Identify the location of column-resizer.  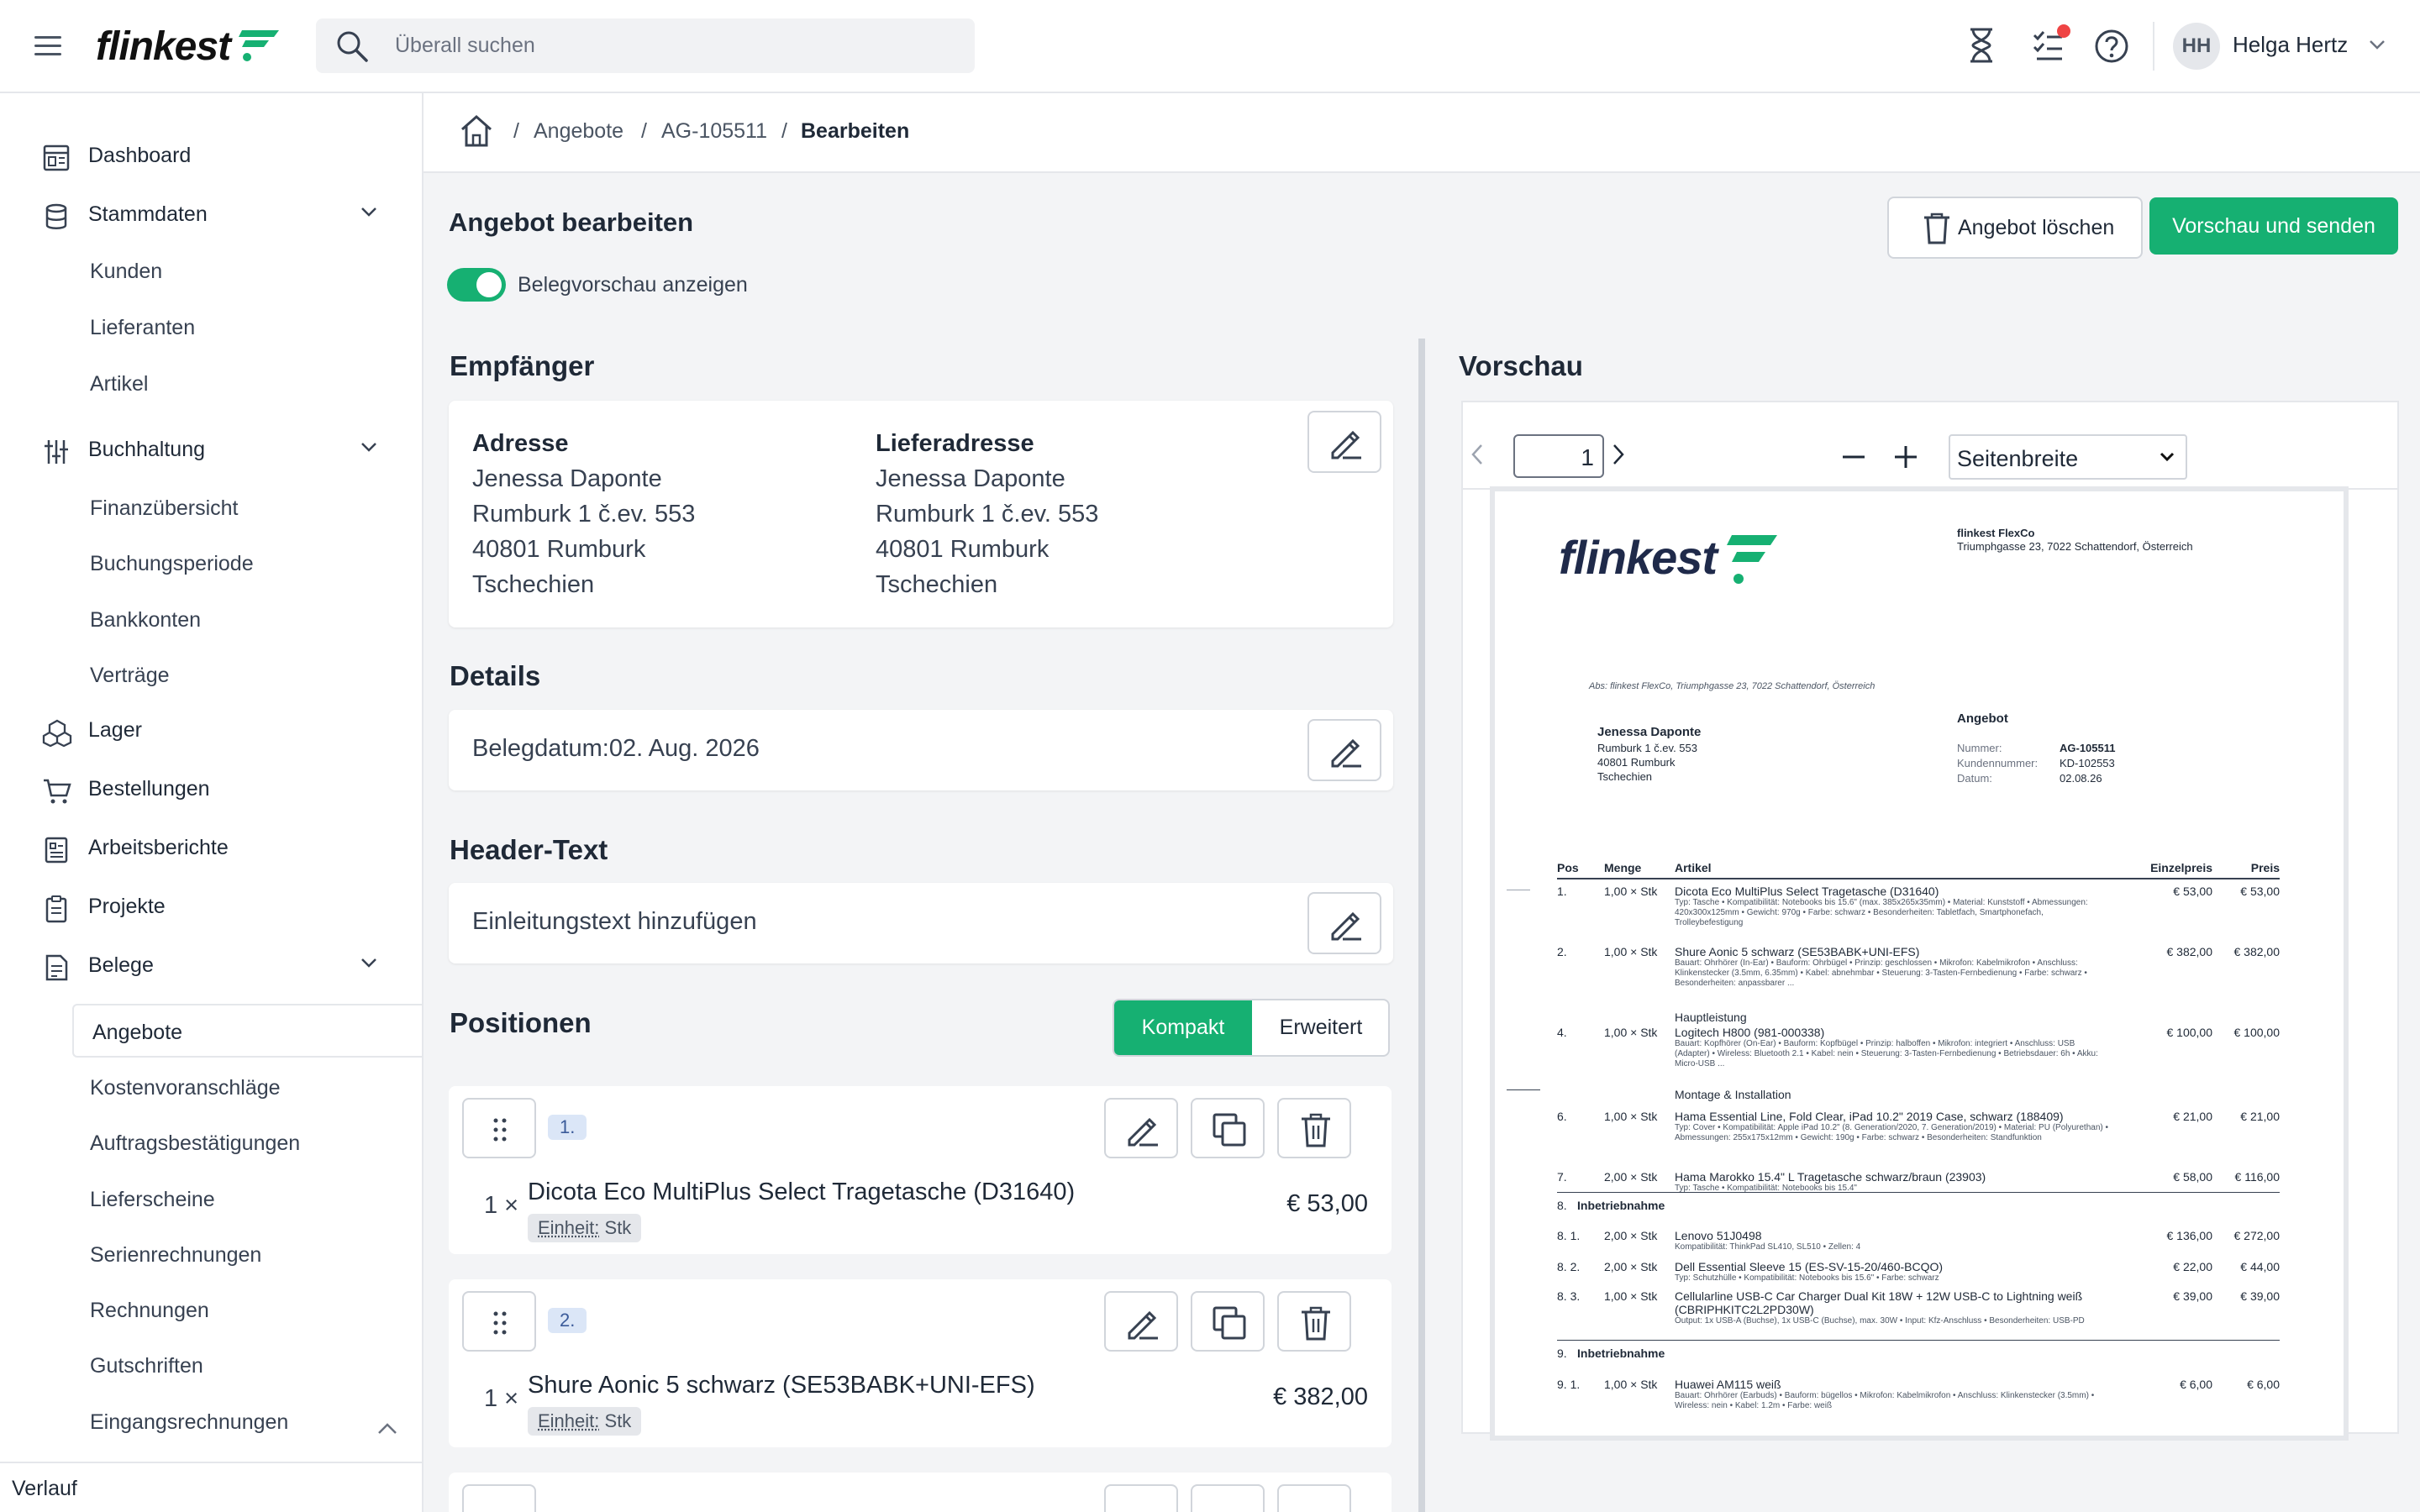
(1421, 925).